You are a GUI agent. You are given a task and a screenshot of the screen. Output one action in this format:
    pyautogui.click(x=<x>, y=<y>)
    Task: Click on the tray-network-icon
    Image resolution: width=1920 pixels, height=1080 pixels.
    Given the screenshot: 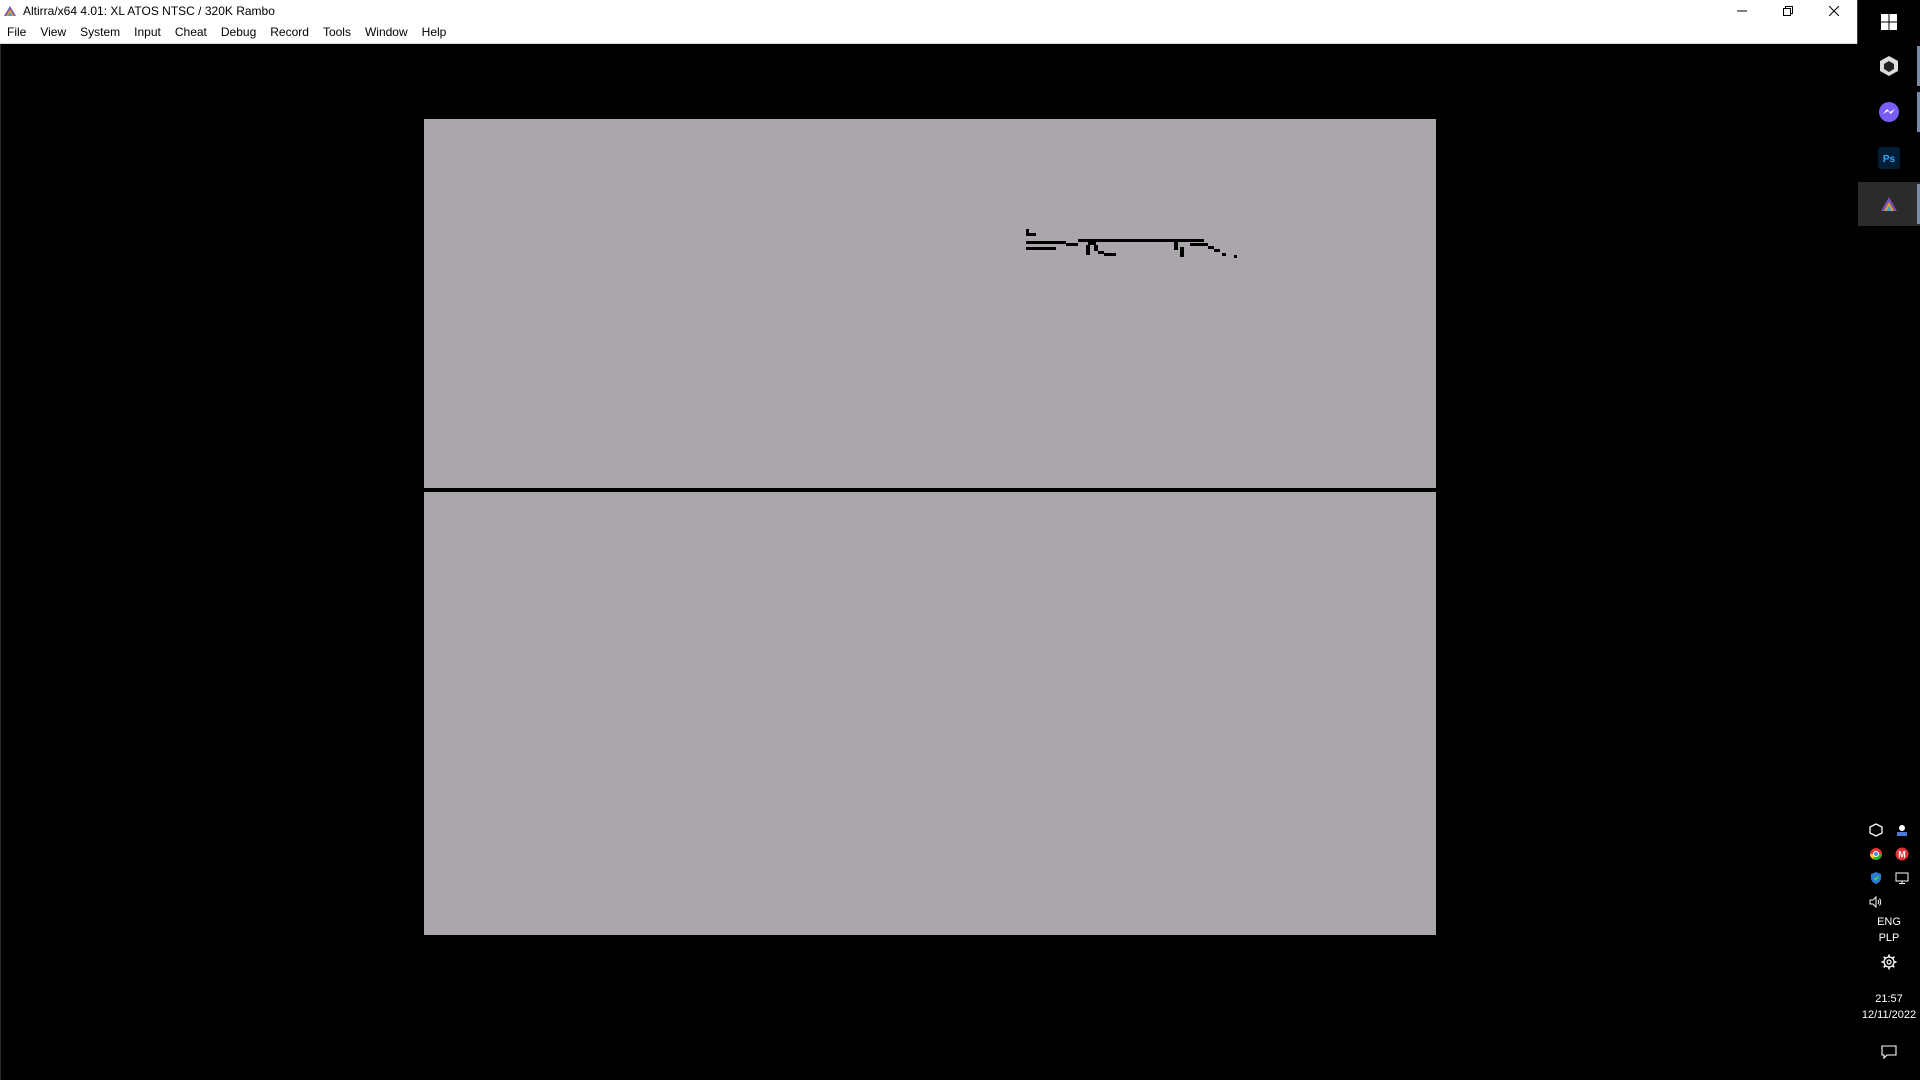 What is the action you would take?
    pyautogui.click(x=1902, y=878)
    